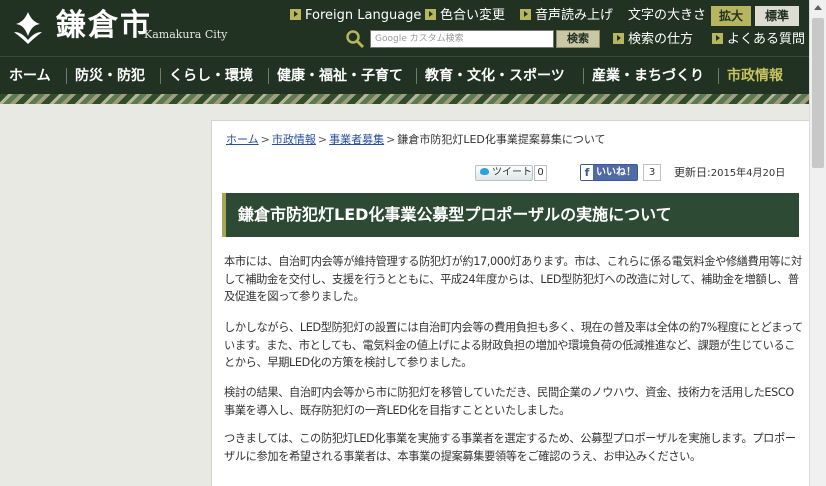 This screenshot has width=826, height=486. I want to click on updated-date: 更新日:2015年4月20日, so click(730, 172).